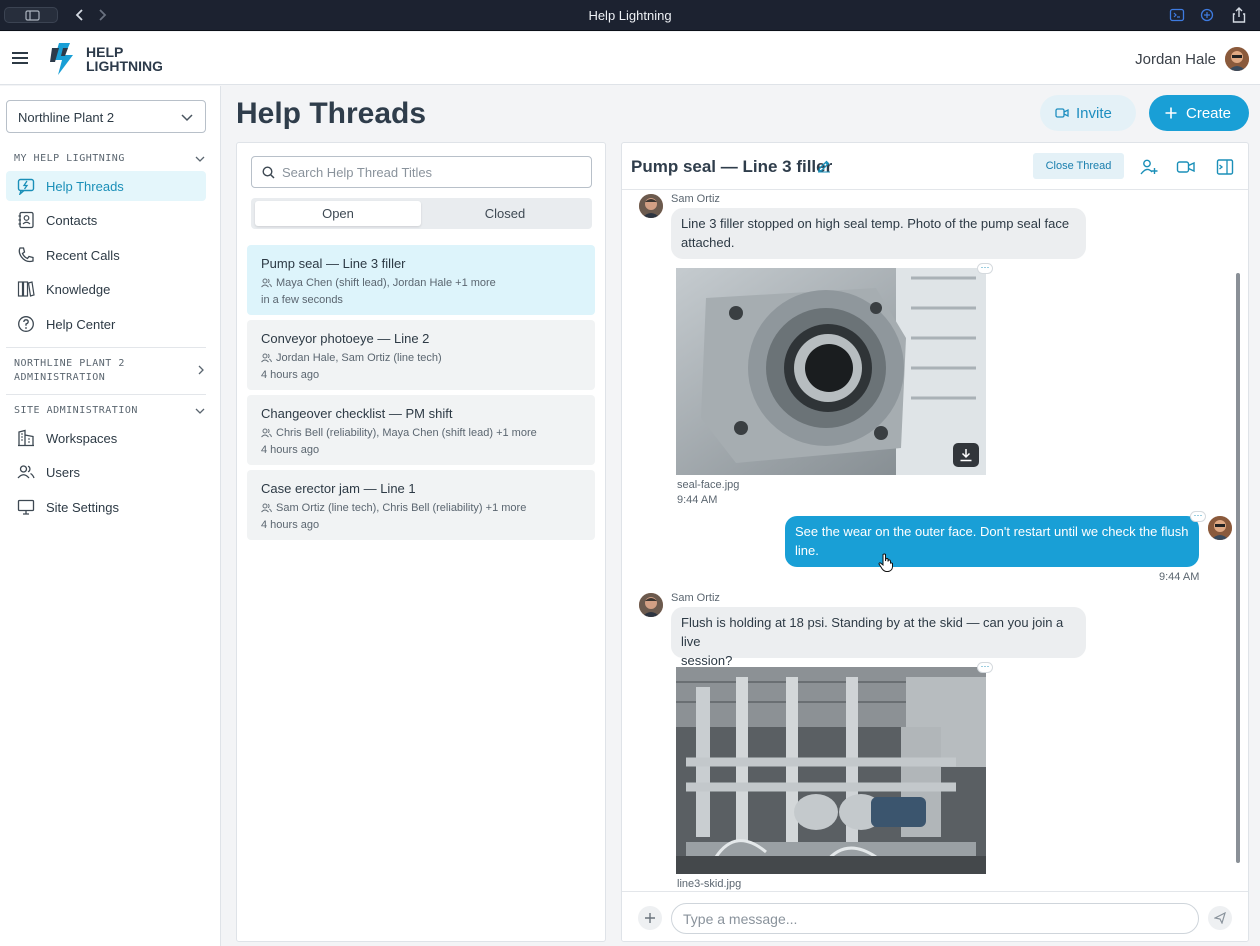 The width and height of the screenshot is (1260, 946). What do you see at coordinates (106, 289) in the screenshot?
I see `sidebar-item-knowledge: Knowledge` at bounding box center [106, 289].